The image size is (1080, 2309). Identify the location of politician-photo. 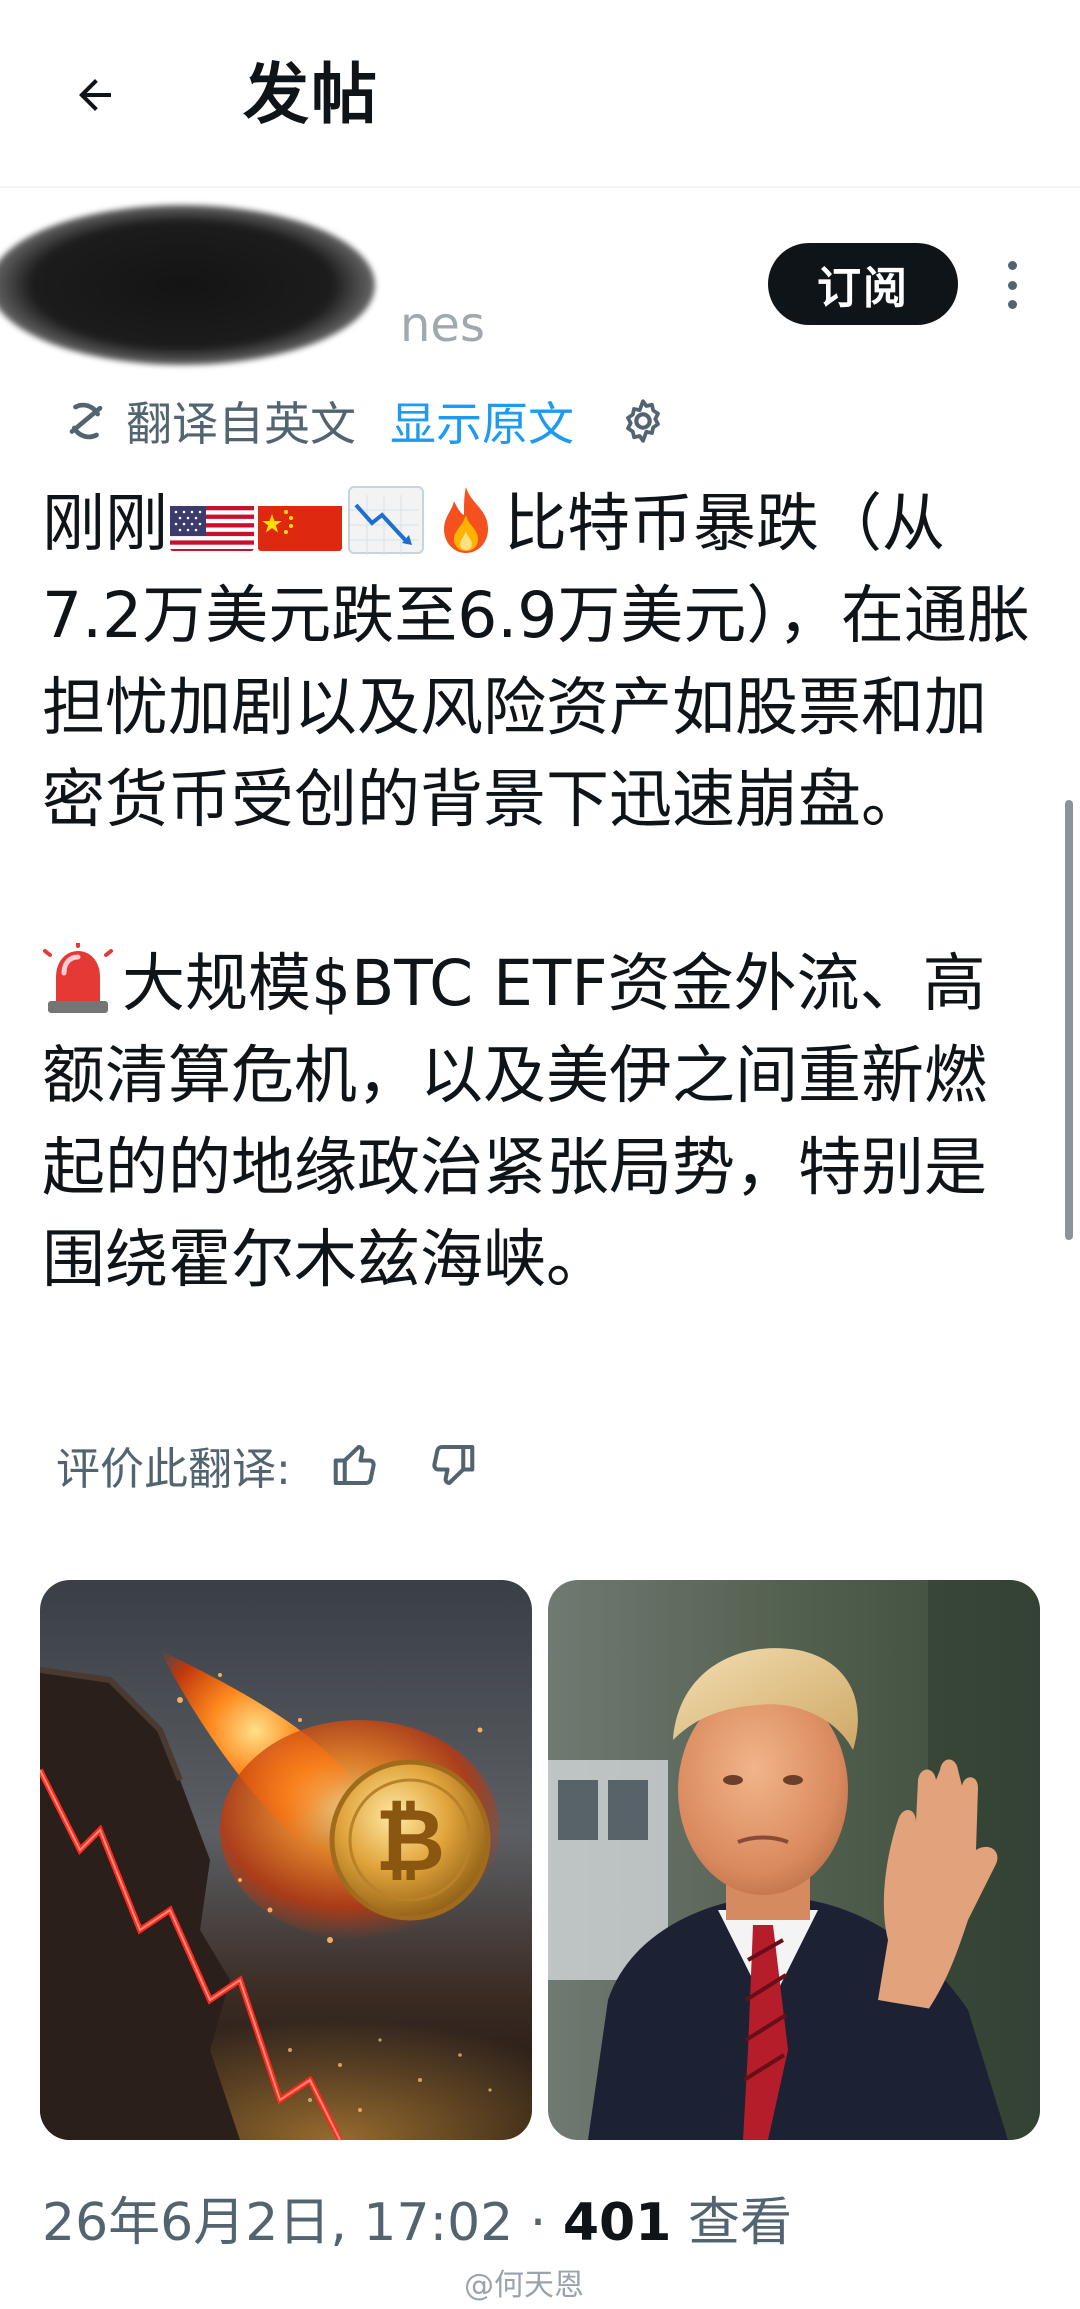
(794, 1860).